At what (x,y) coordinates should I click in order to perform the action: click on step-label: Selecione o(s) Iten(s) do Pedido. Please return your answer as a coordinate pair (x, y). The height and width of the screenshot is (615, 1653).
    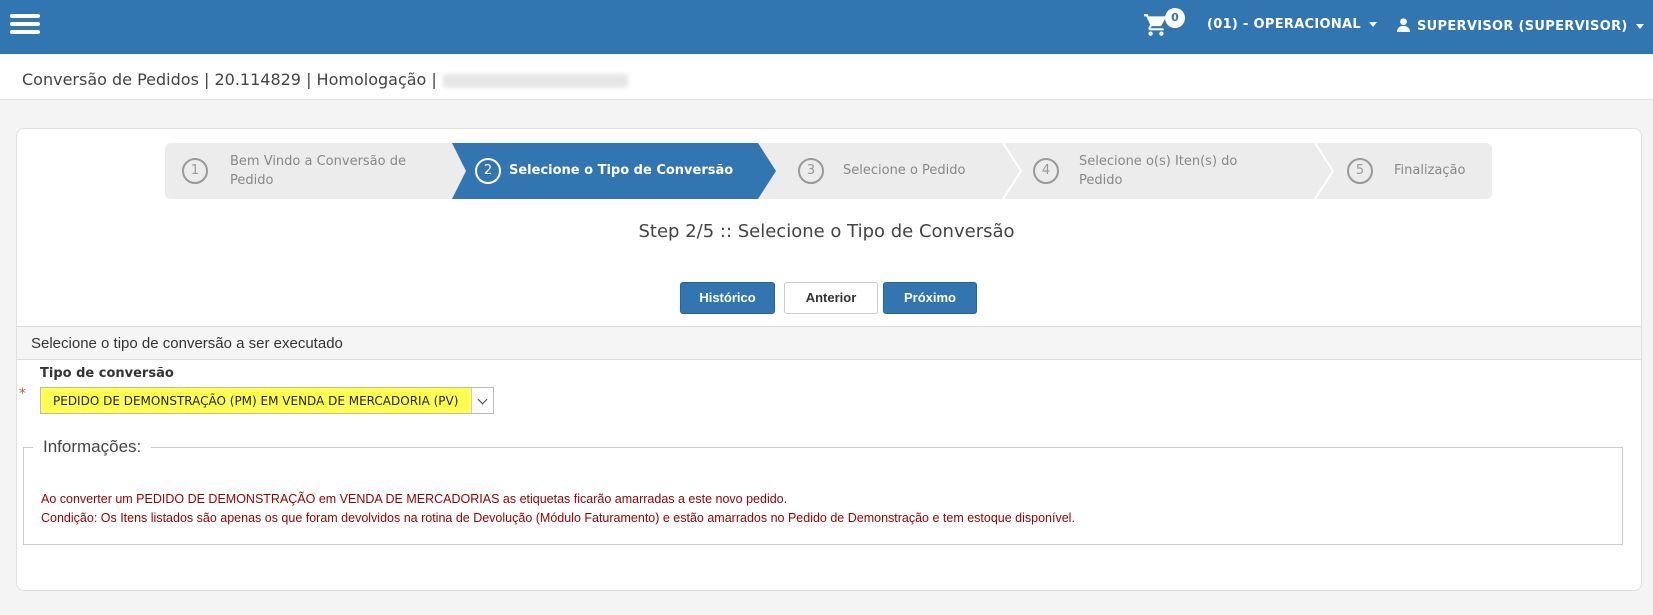
    Looking at the image, I should click on (1158, 171).